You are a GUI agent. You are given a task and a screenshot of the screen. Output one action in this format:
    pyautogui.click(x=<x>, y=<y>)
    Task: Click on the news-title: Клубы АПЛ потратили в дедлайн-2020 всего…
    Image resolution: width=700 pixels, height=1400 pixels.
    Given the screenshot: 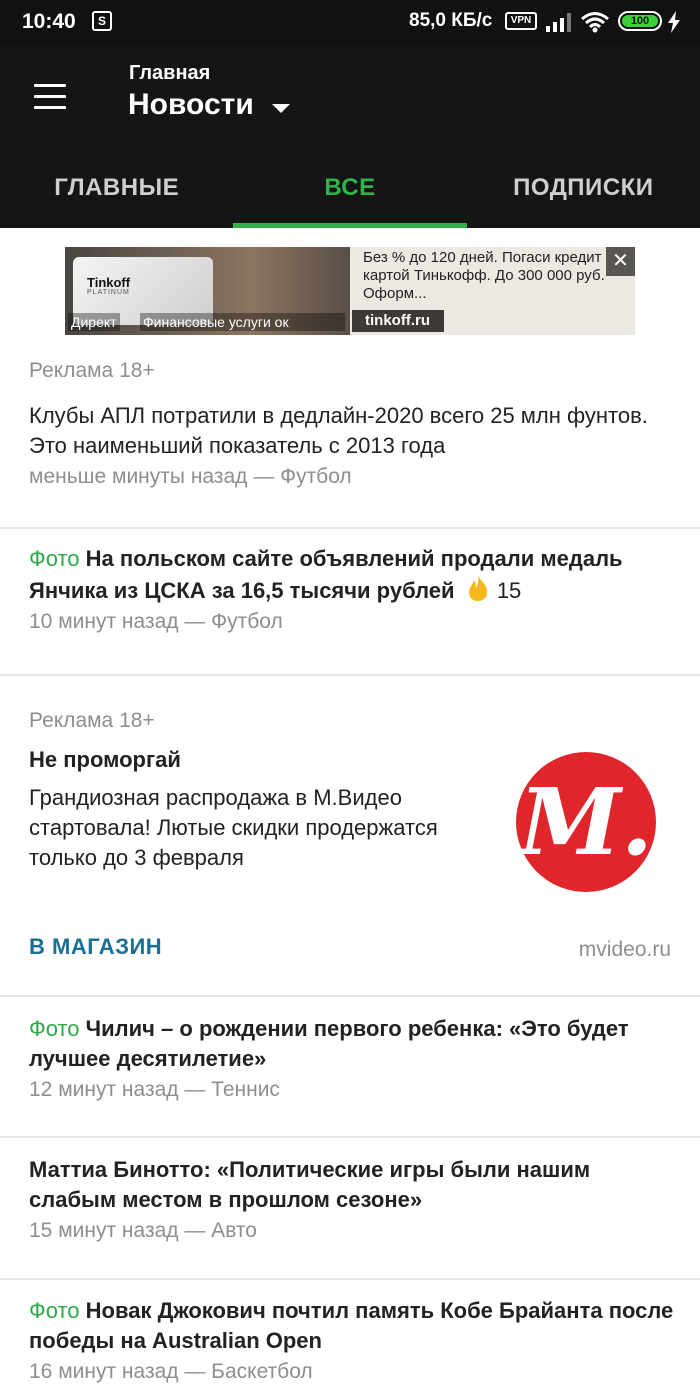 What is the action you would take?
    pyautogui.click(x=338, y=430)
    